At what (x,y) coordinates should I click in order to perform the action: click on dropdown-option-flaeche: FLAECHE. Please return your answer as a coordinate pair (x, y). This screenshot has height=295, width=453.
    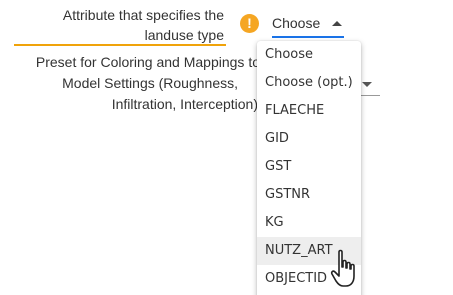
    Looking at the image, I should click on (309, 111).